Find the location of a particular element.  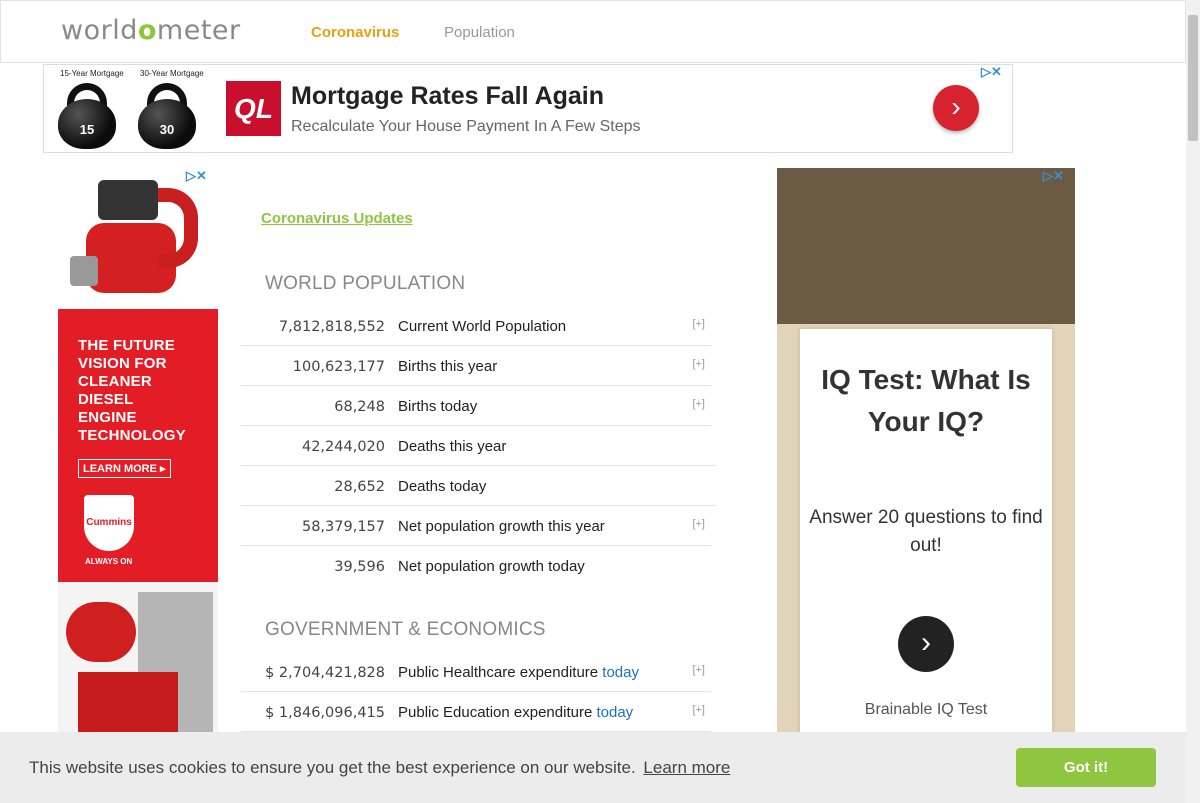

stat-label: Births today is located at coordinates (438, 406).